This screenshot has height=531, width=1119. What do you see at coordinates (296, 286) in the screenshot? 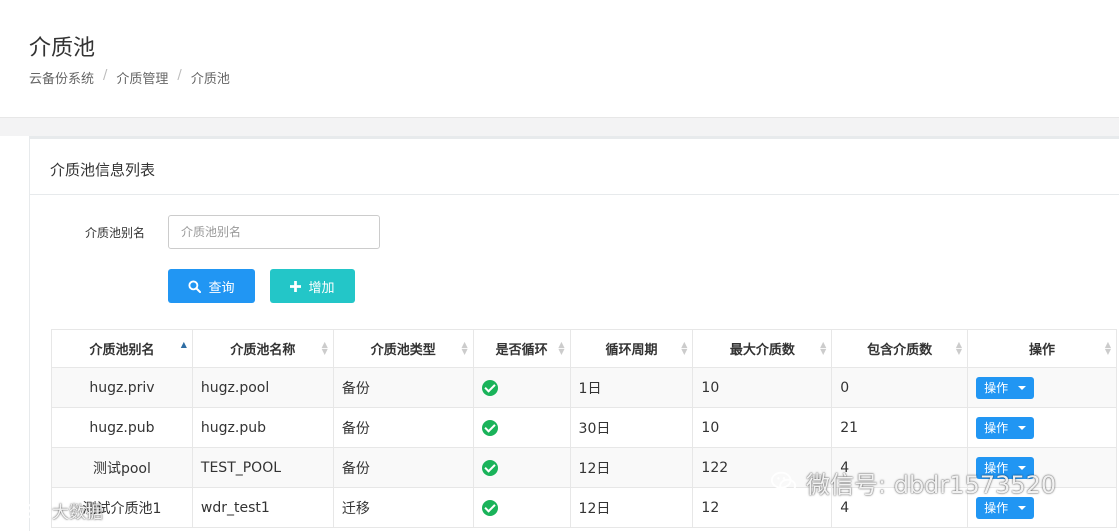
I see `plus-icon` at bounding box center [296, 286].